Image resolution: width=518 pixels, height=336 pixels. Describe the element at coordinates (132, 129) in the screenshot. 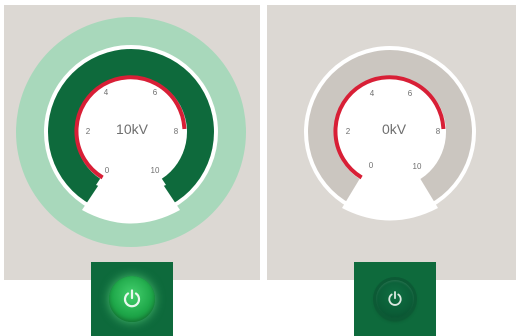

I see `voltage-readout: 10kV` at that location.